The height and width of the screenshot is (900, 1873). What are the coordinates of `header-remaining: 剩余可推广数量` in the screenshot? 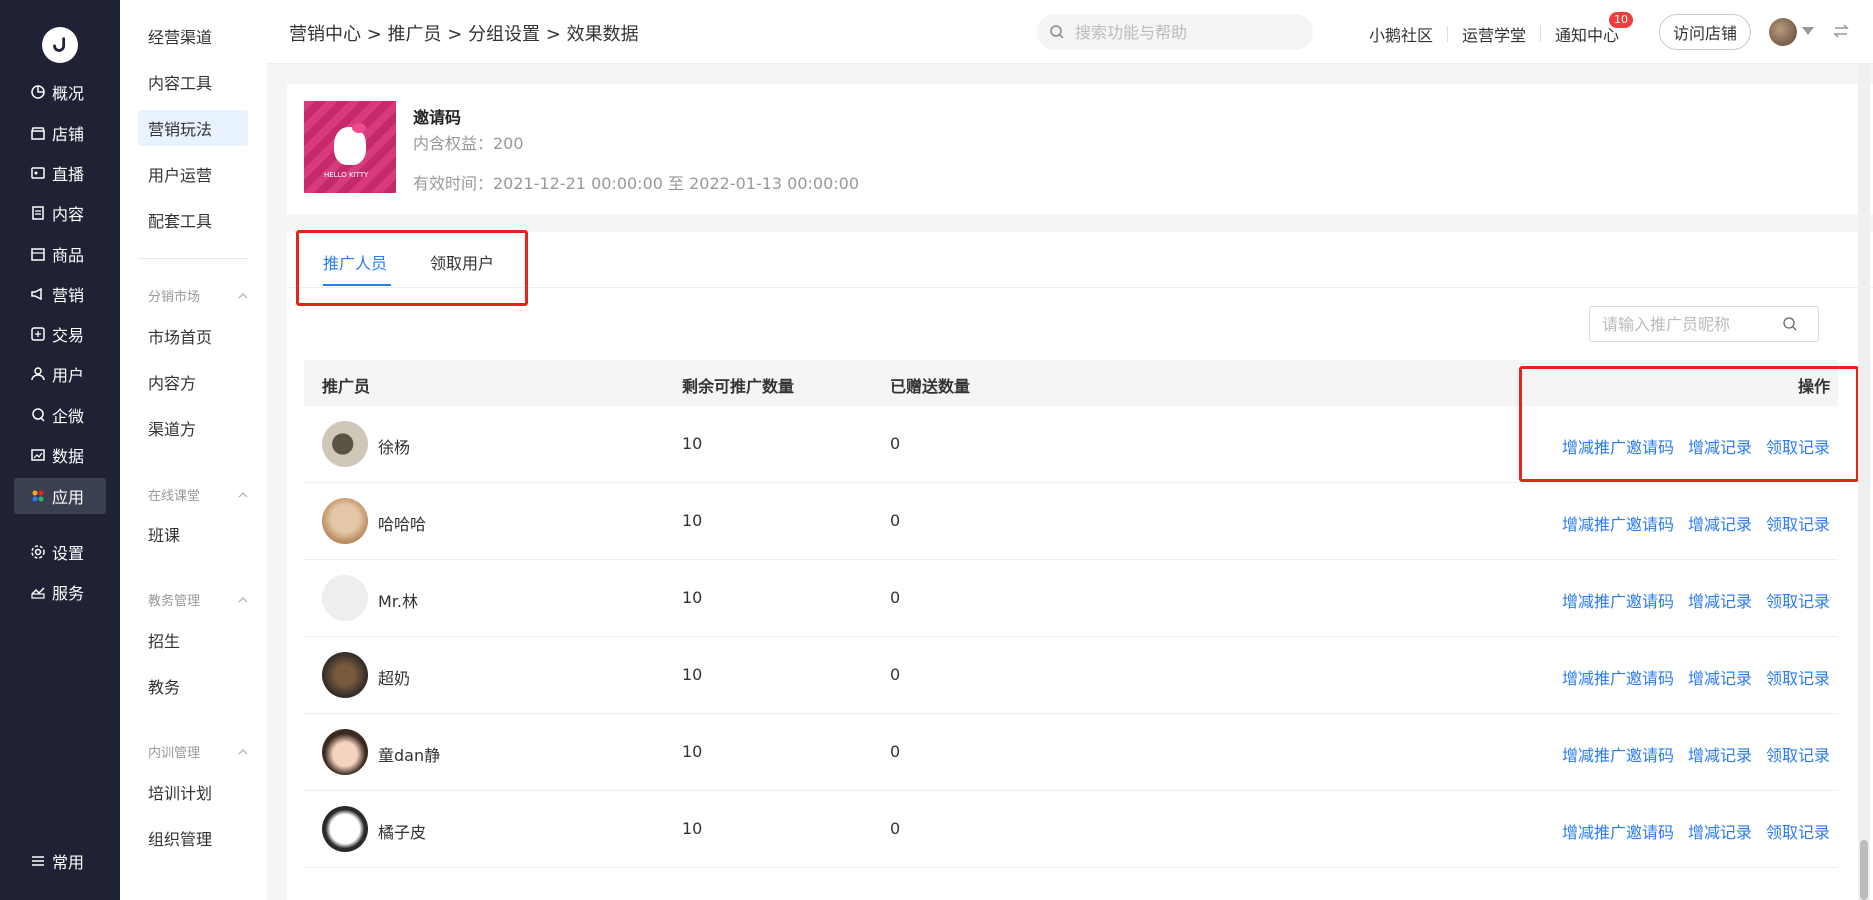 It's located at (738, 386).